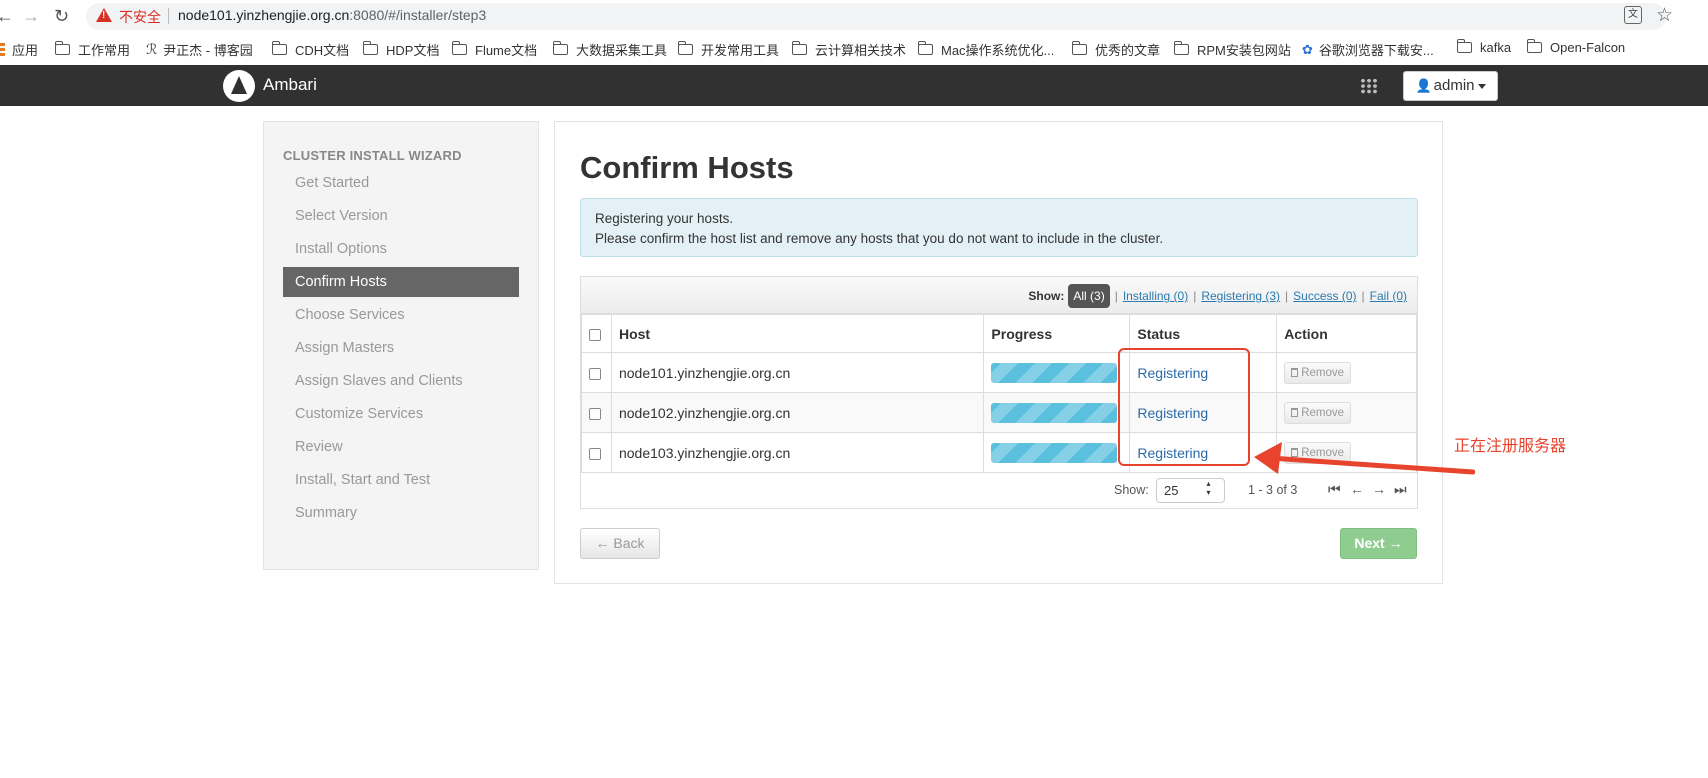 This screenshot has width=1708, height=778. What do you see at coordinates (168, 16) in the screenshot?
I see `address-separator` at bounding box center [168, 16].